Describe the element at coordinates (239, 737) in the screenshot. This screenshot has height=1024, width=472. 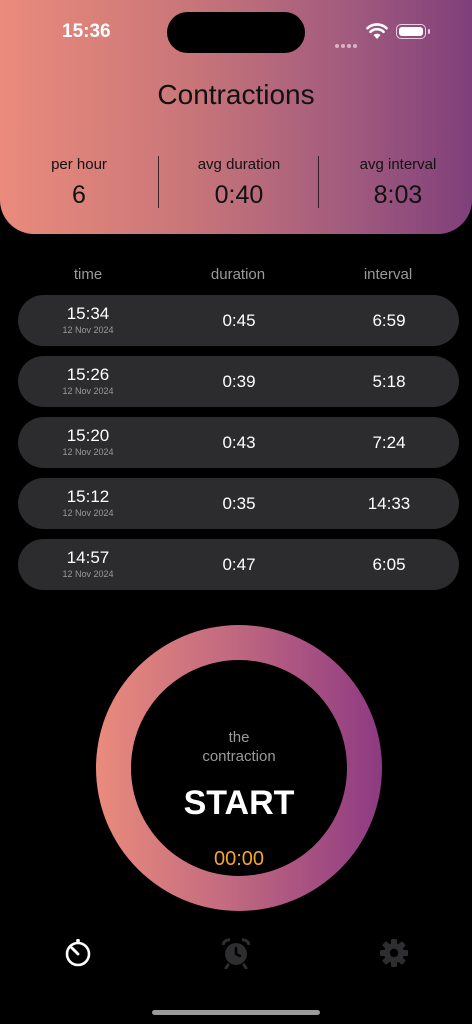
I see `subtitle-line: the` at that location.